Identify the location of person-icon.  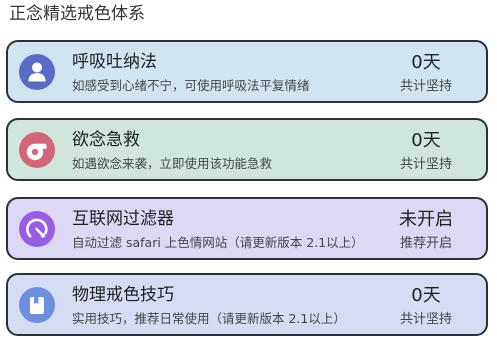
(37, 72).